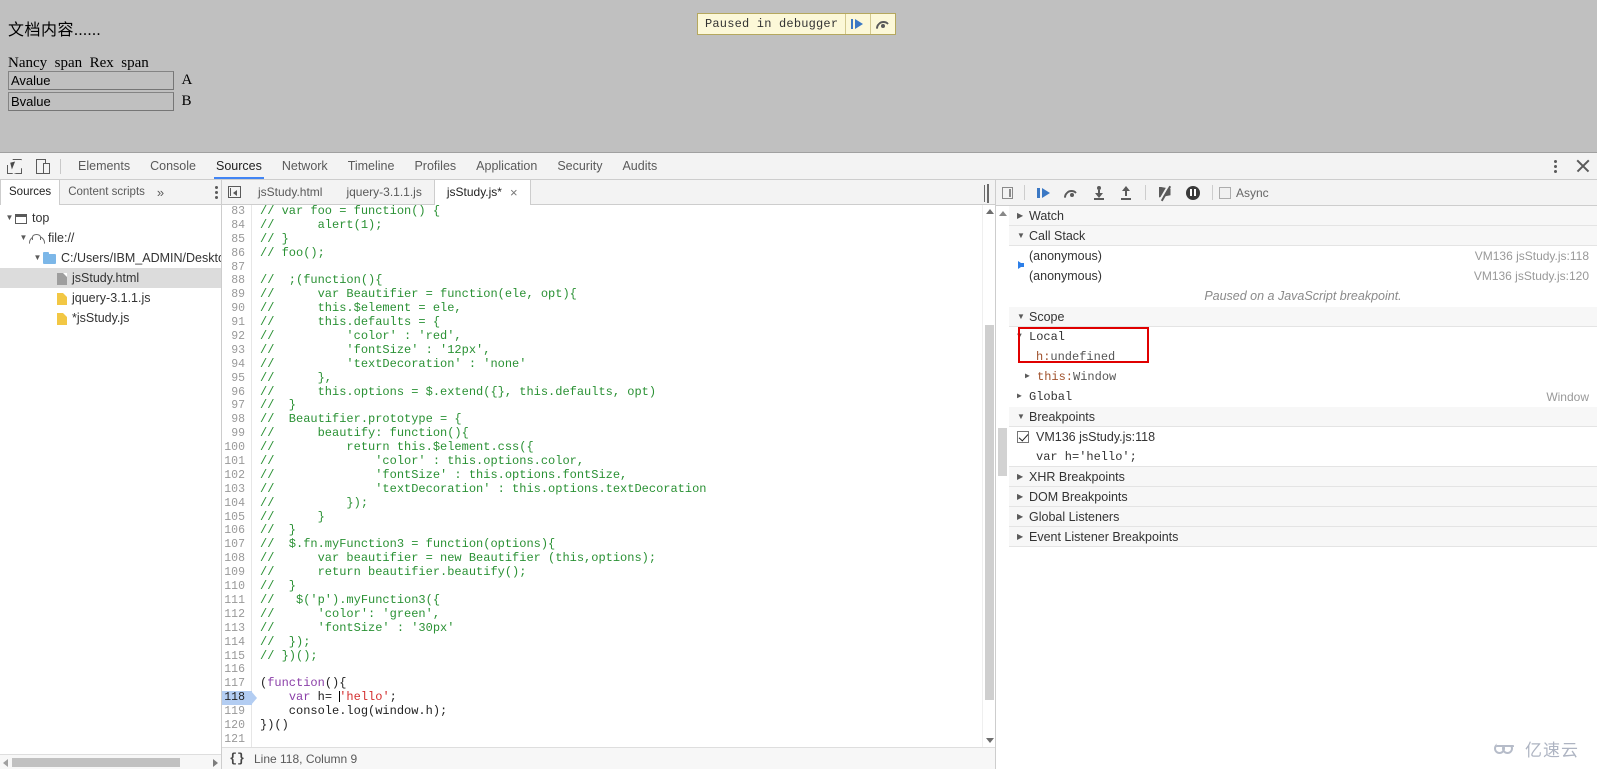  I want to click on code-line: 94 // 'textDecoration' : 'none', so click(608, 364).